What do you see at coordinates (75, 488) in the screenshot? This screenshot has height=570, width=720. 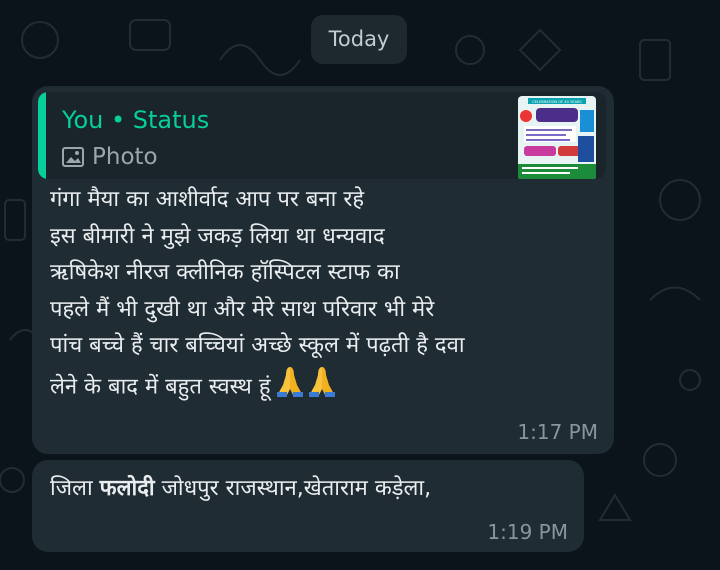 I see `text-before: जिला` at bounding box center [75, 488].